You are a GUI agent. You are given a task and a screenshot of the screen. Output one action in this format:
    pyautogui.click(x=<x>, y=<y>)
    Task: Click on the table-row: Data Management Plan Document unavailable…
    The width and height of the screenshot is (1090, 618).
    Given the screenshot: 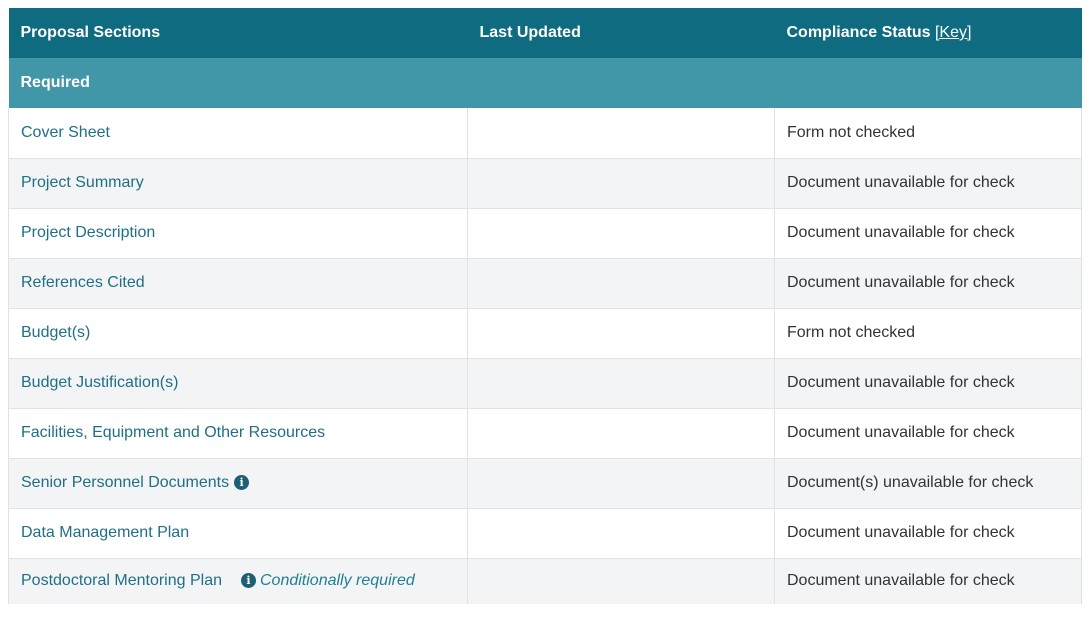 What is the action you would take?
    pyautogui.click(x=545, y=533)
    